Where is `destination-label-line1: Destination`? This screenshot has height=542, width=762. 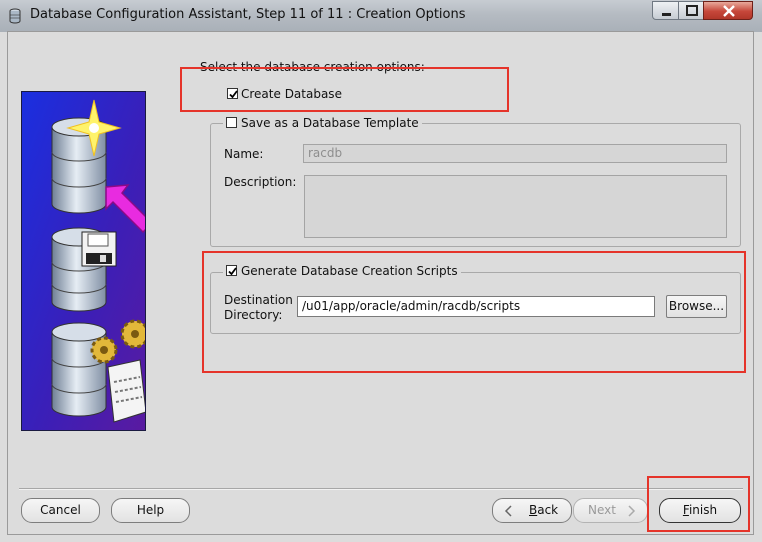 destination-label-line1: Destination is located at coordinates (258, 300).